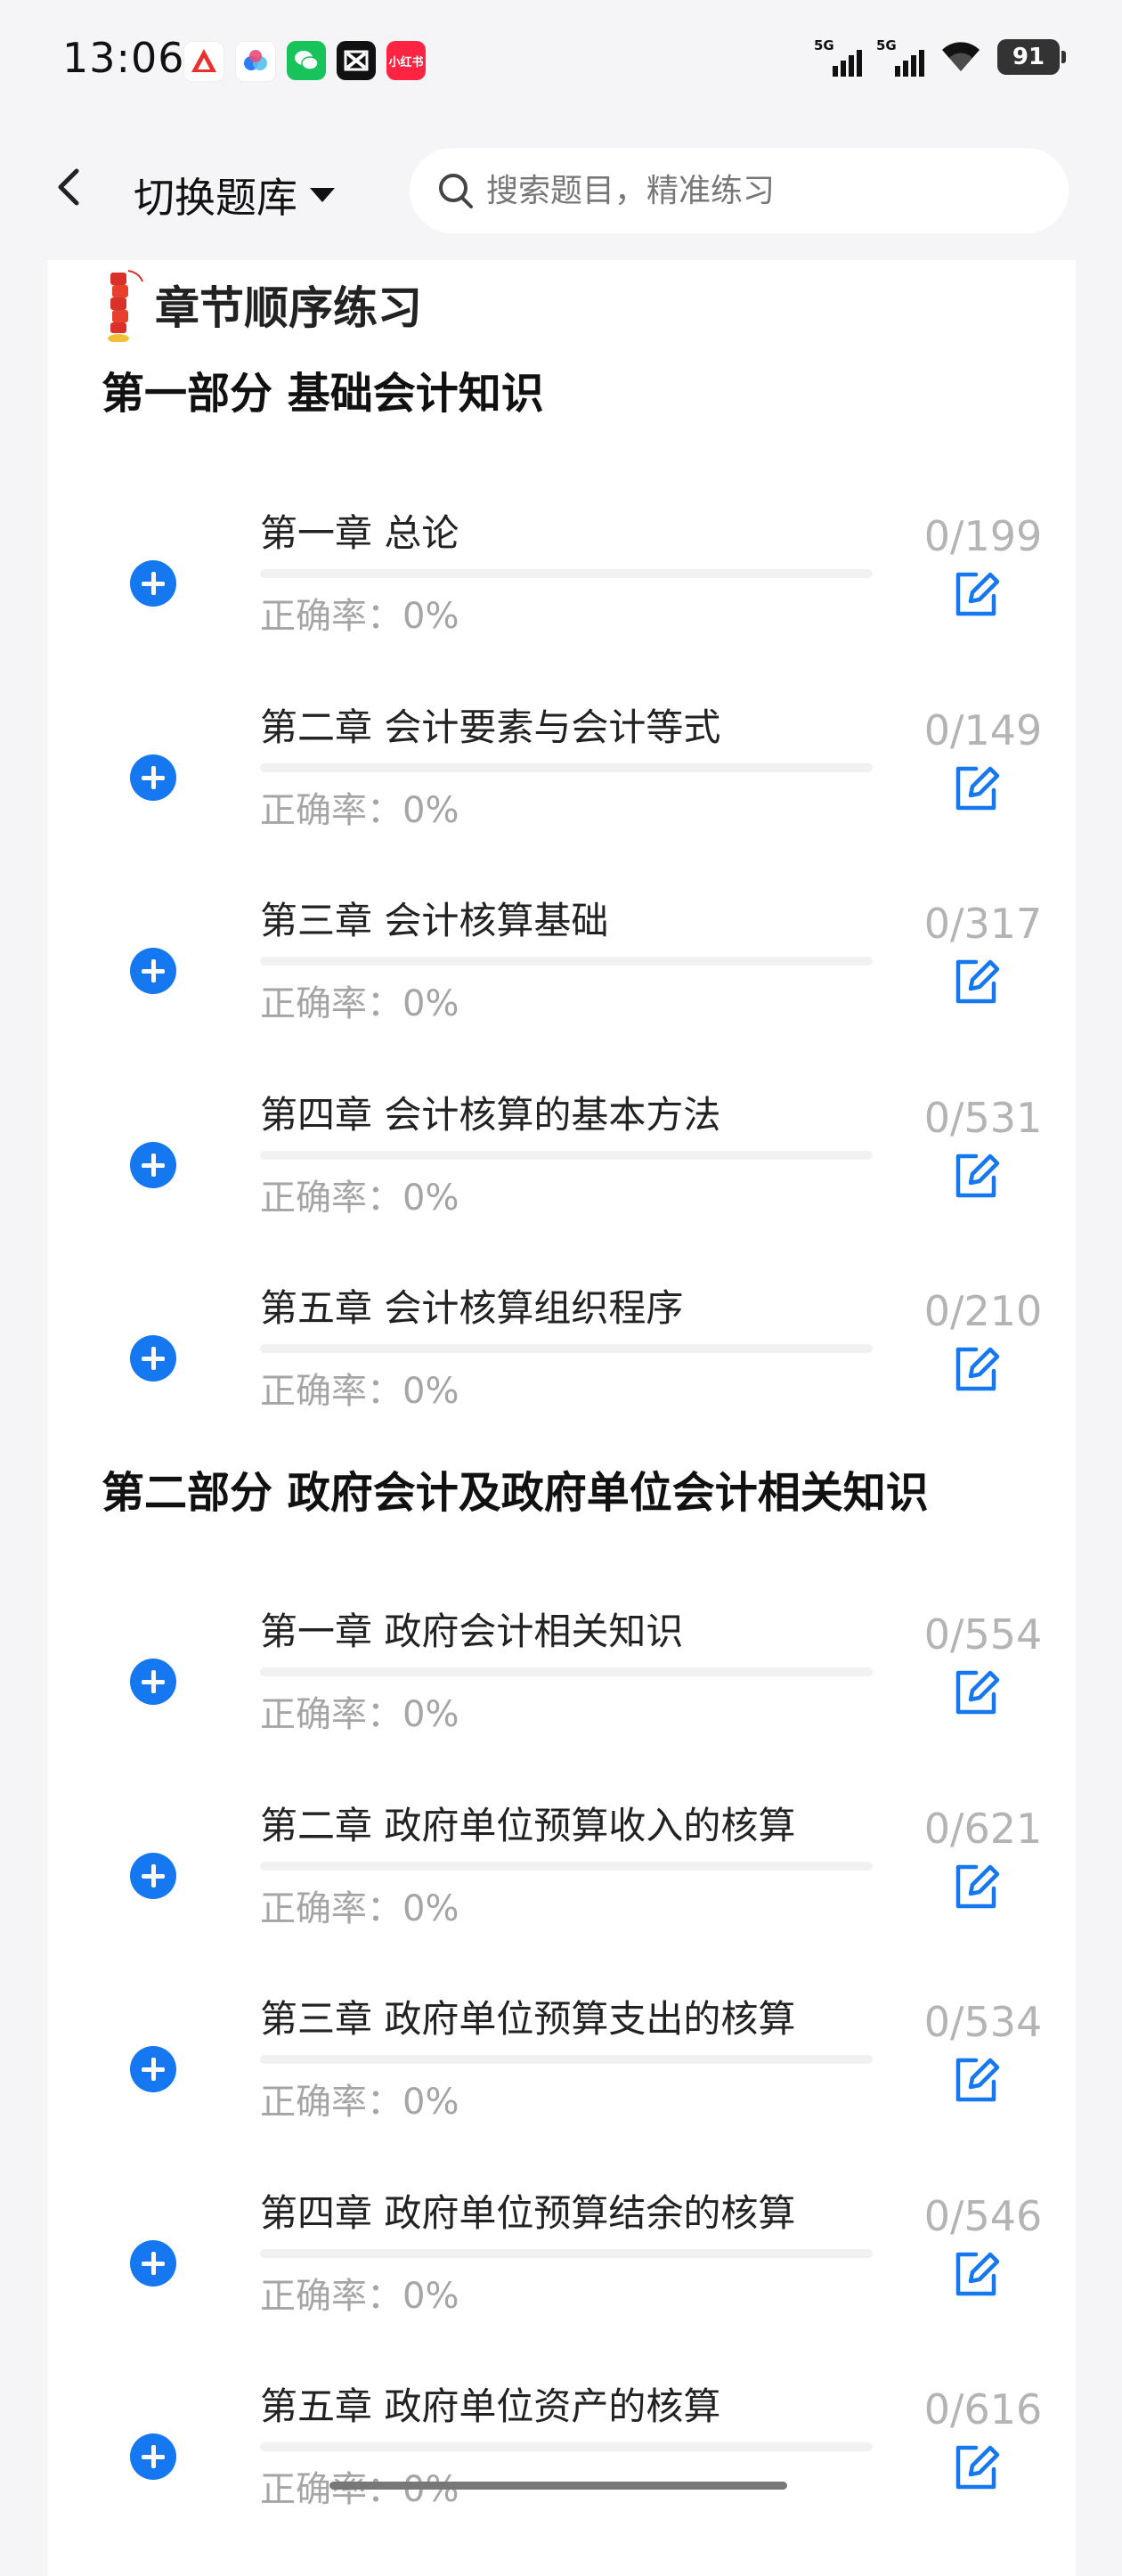 The width and height of the screenshot is (1122, 2576). I want to click on question-count: 0/621, so click(983, 1829).